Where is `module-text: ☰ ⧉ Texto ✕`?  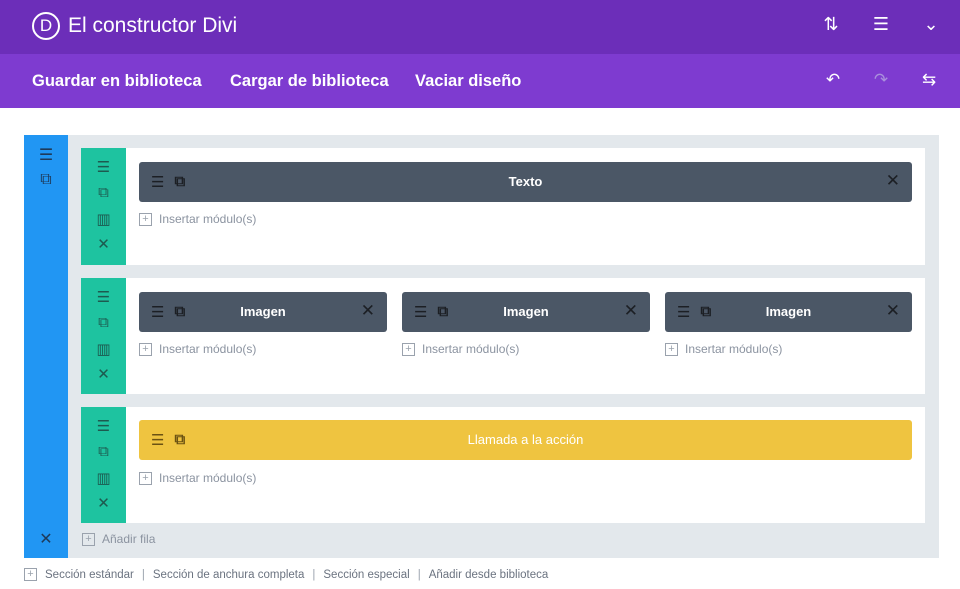 module-text: ☰ ⧉ Texto ✕ is located at coordinates (525, 182).